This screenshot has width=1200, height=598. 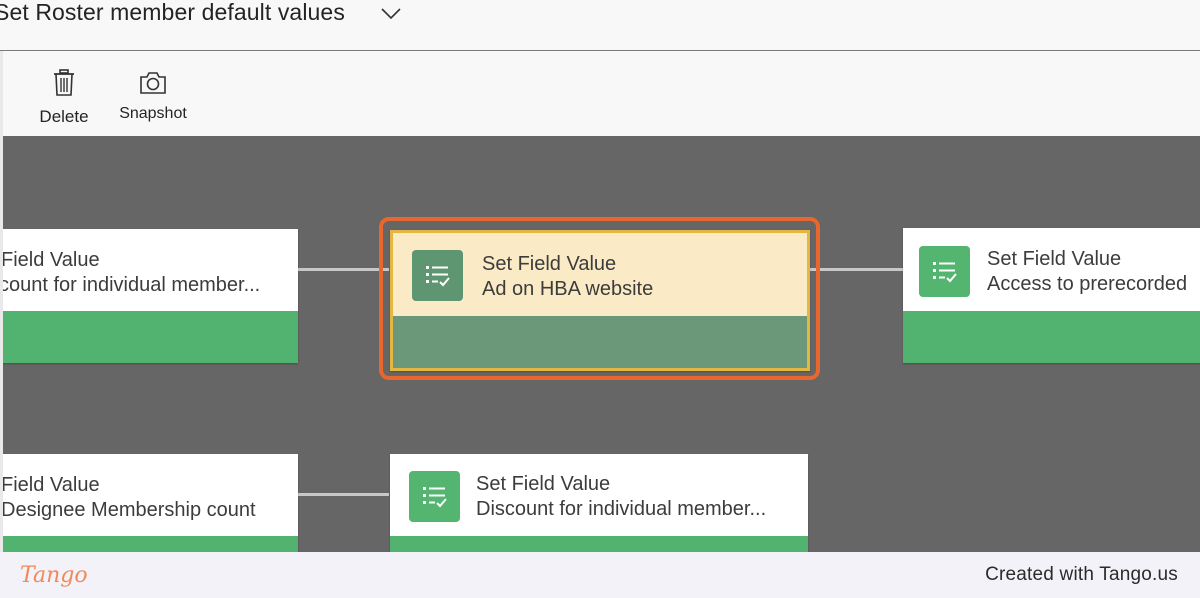 I want to click on flow-node: Set Field Value Access to prerecorded, so click(x=1051, y=295).